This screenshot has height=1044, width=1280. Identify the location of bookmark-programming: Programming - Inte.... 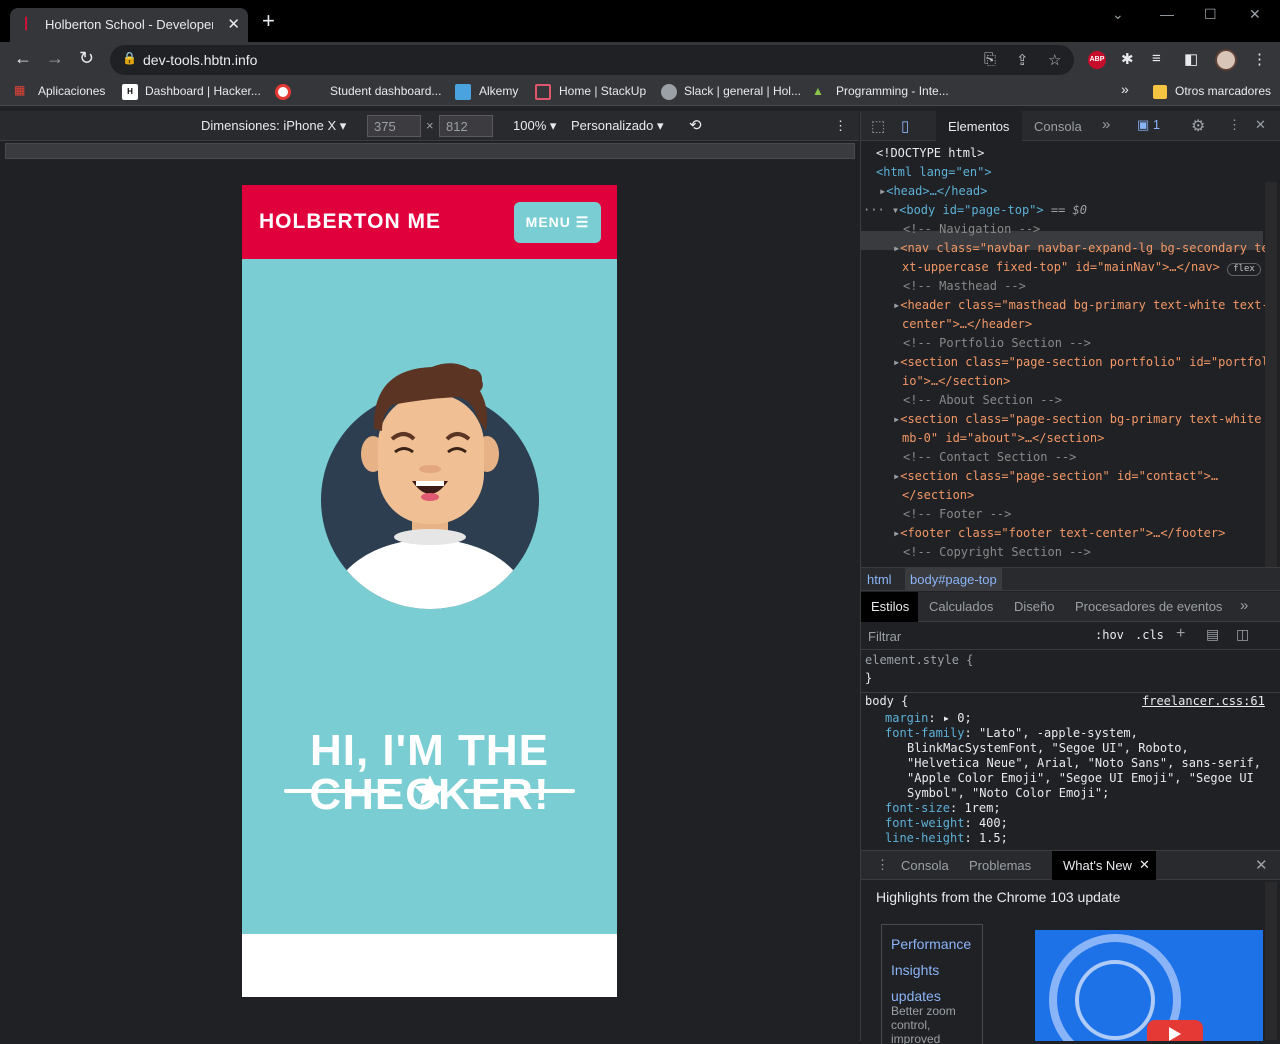
(892, 91).